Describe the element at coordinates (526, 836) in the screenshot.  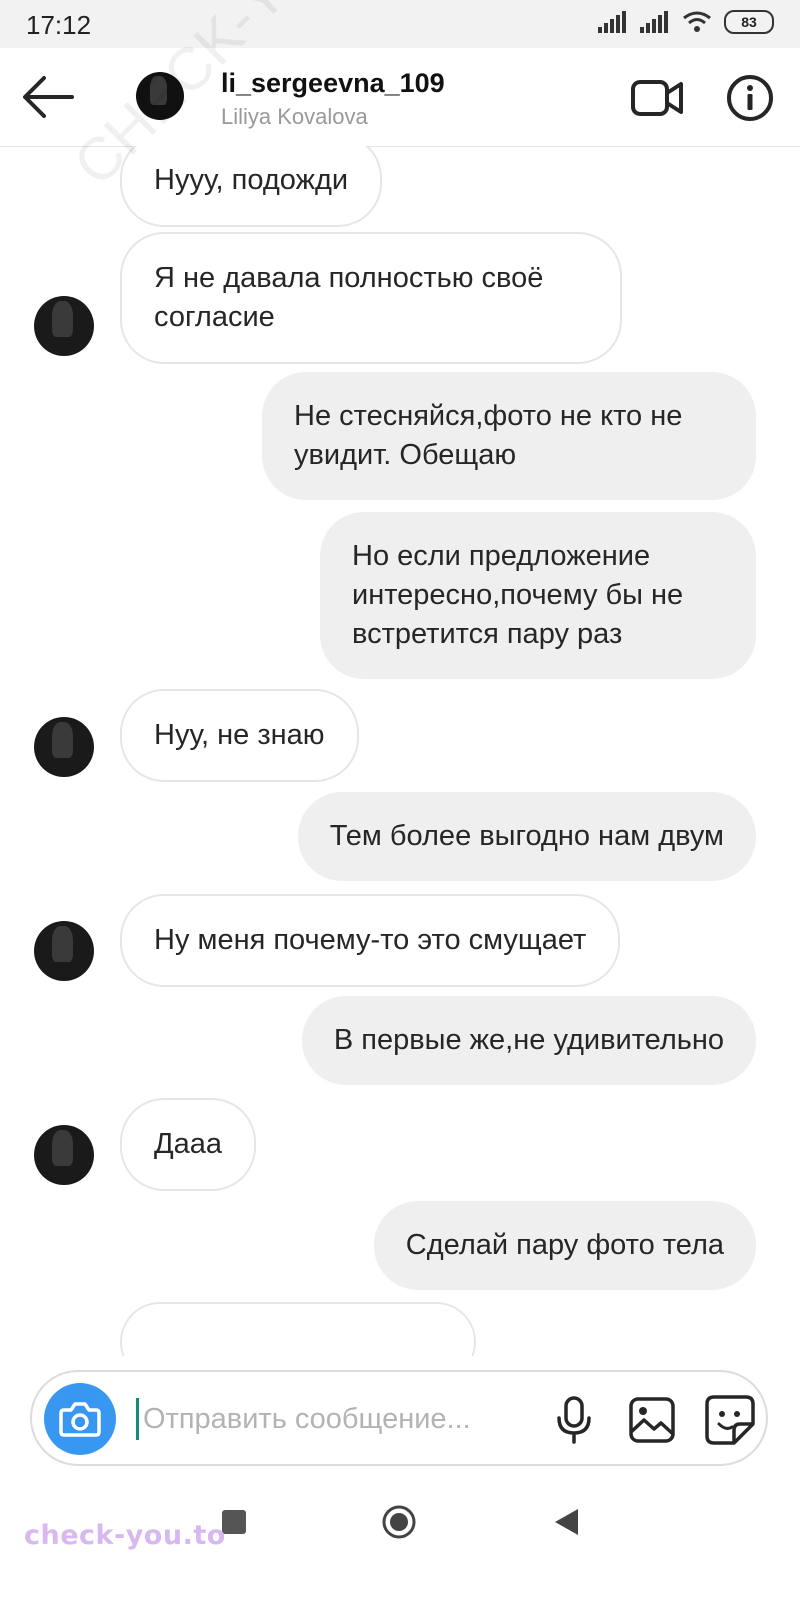
I see `message-outgoing: Тем более выгодно нам двум` at that location.